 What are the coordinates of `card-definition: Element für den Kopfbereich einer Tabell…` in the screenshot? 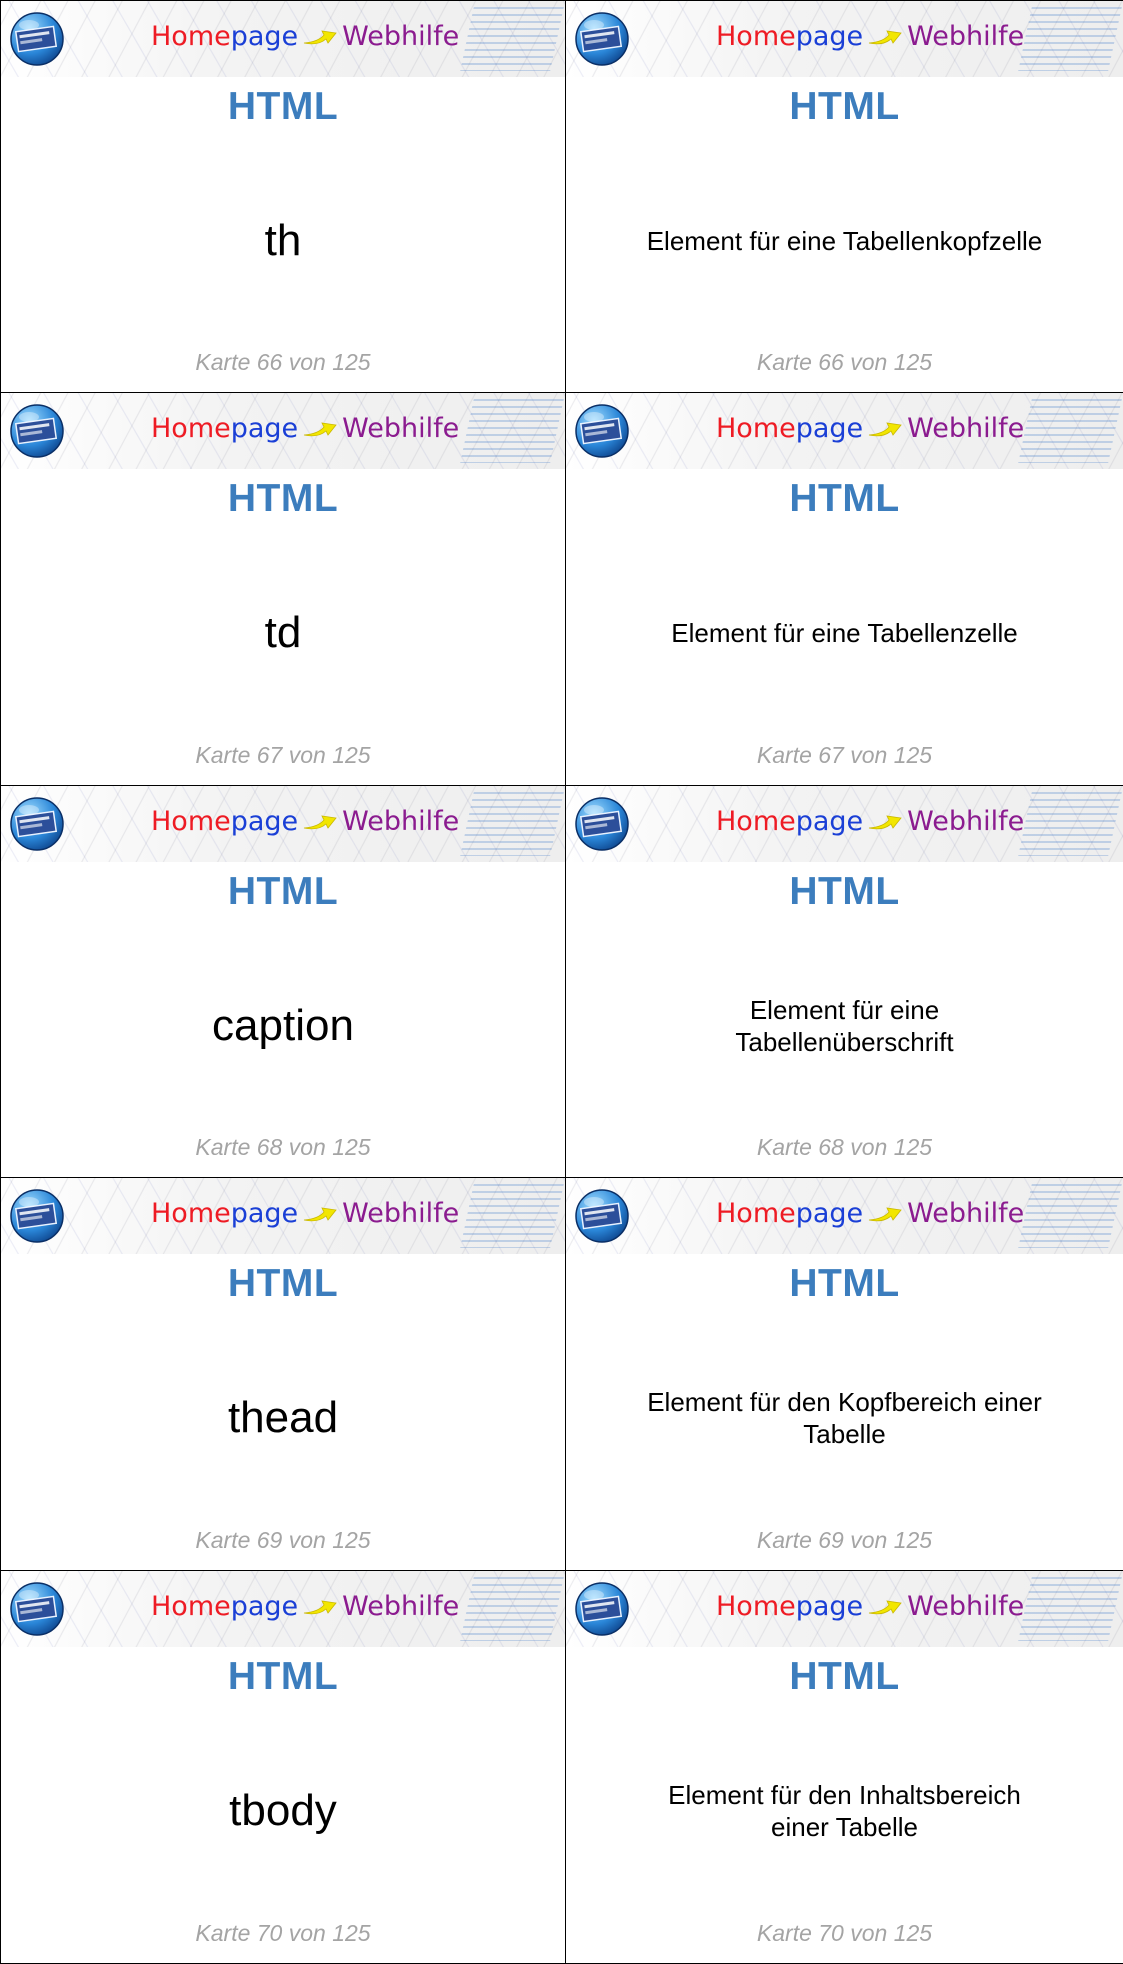 It's located at (844, 1418).